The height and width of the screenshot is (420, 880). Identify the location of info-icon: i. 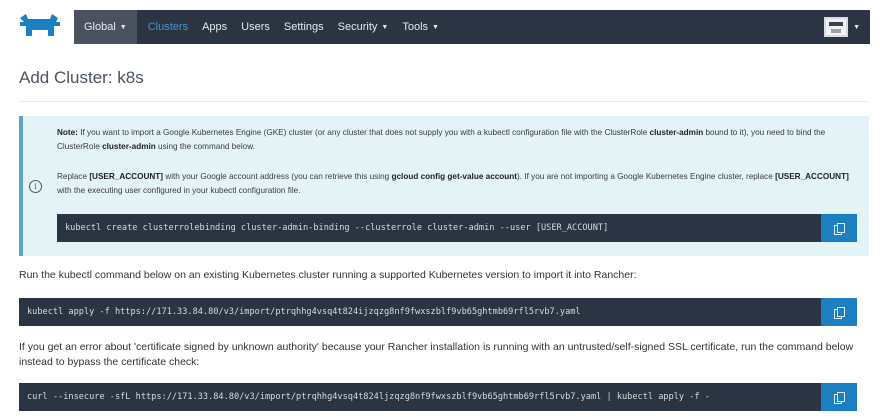
(35, 186).